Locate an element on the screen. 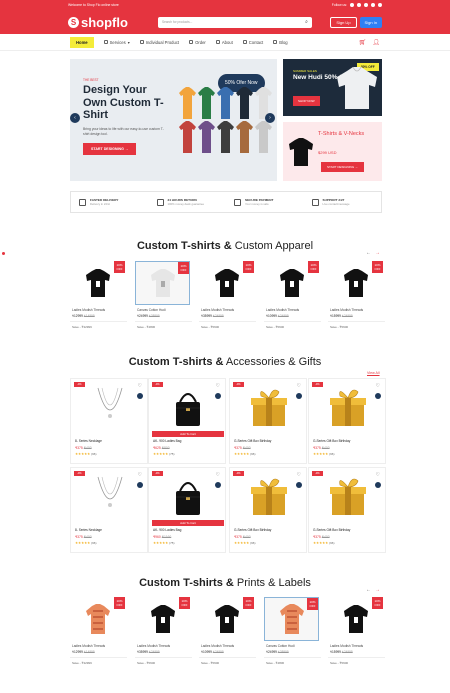  search-input: Search for products... ⌕ is located at coordinates (234, 22).